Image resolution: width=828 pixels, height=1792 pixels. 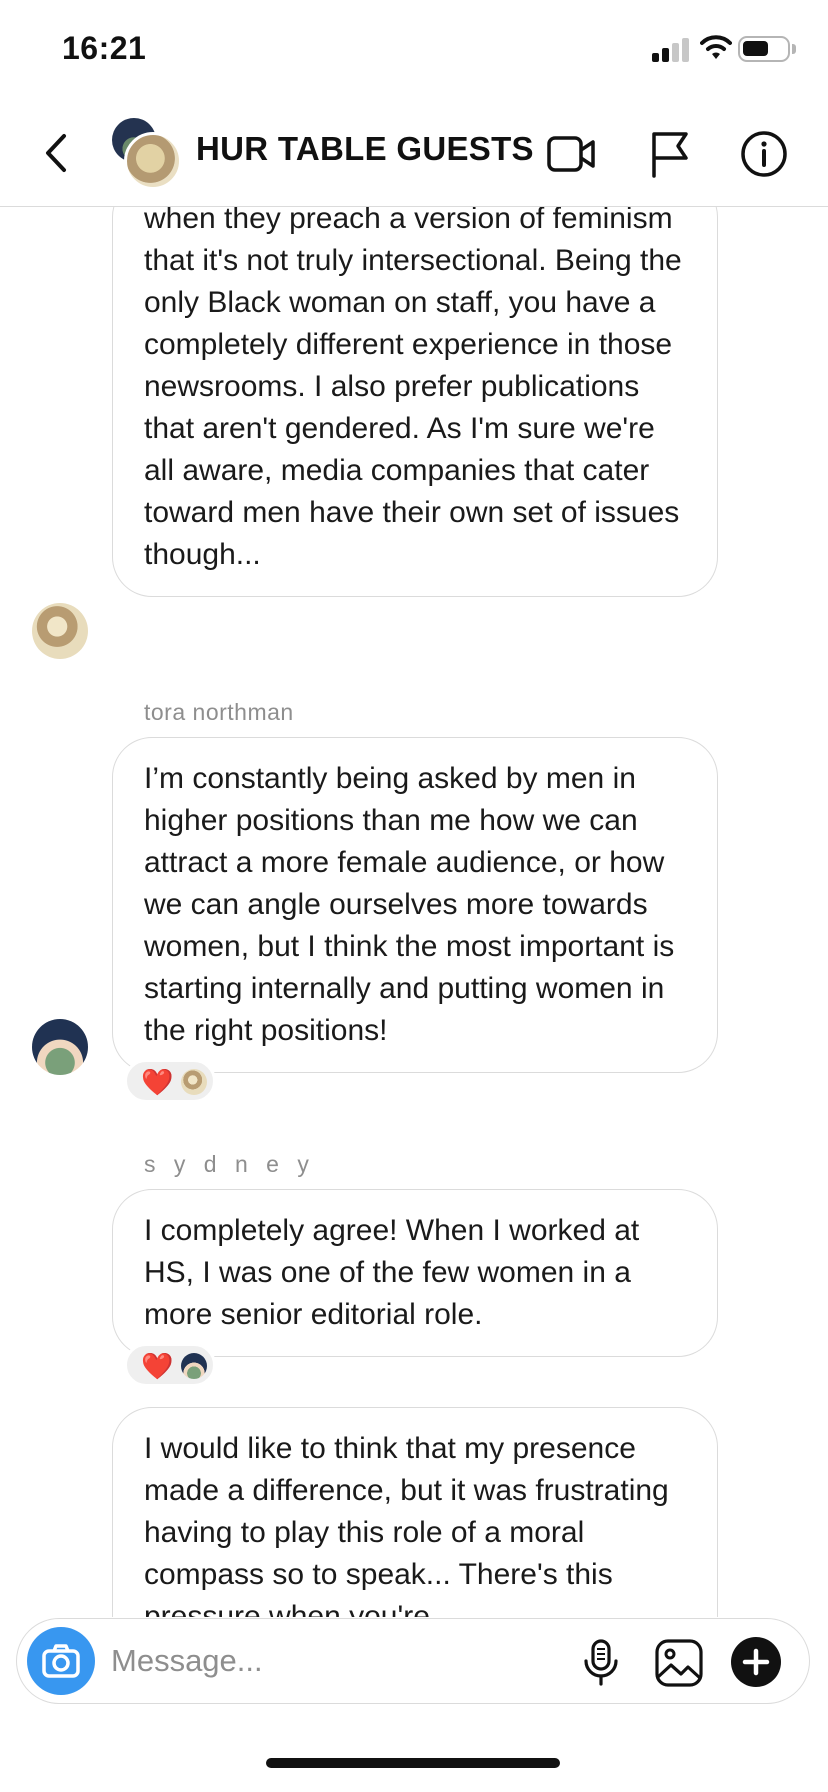 What do you see at coordinates (716, 47) in the screenshot?
I see `wifi-icon` at bounding box center [716, 47].